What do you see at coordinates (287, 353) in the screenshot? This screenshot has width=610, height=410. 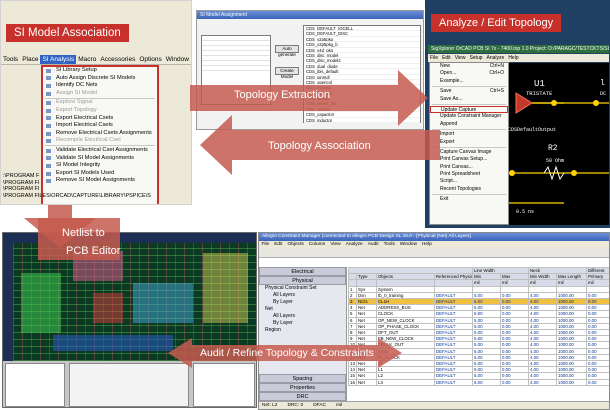 I see `audit-refine-label: Audit / Refine Topology & Constraints` at bounding box center [287, 353].